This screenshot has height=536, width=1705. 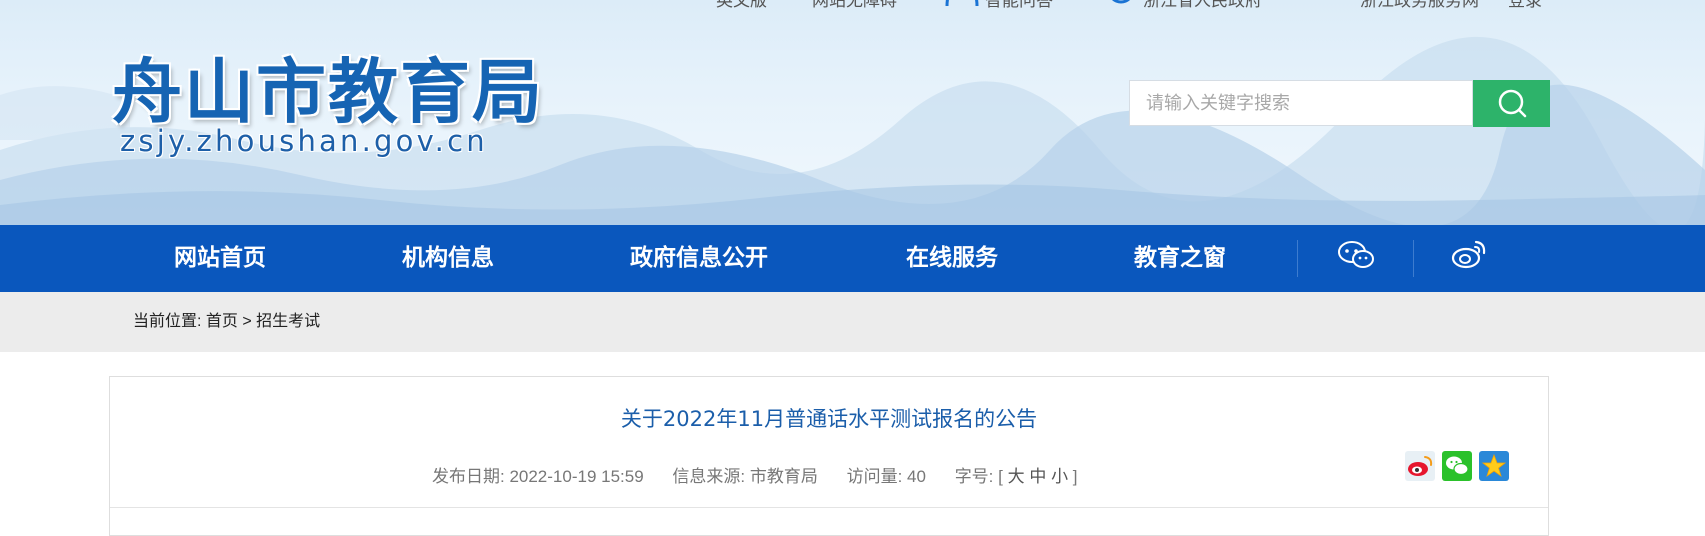 What do you see at coordinates (169, 321) in the screenshot?
I see `breadcrumb-prefix: 当前位置:` at bounding box center [169, 321].